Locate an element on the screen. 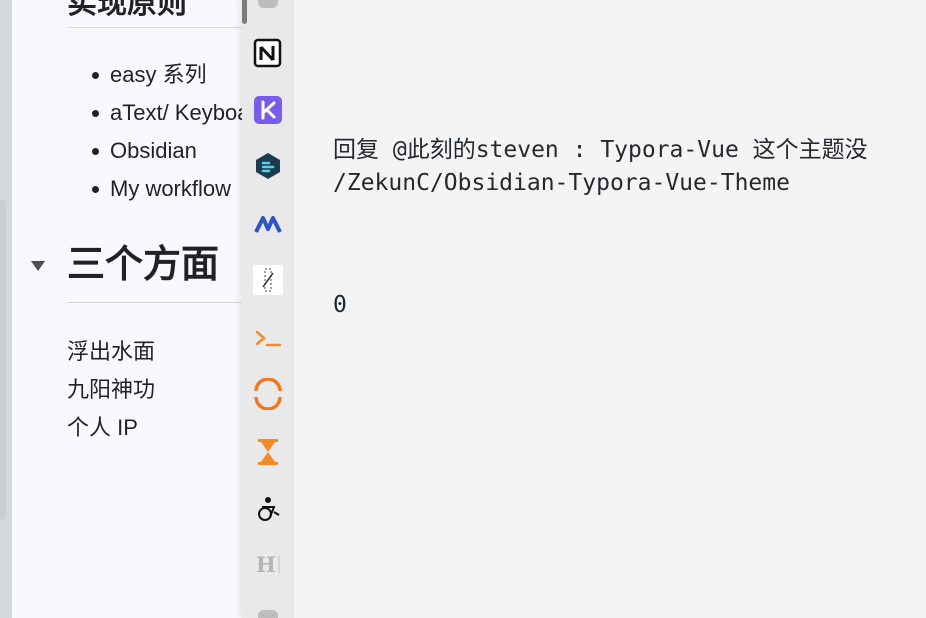 This screenshot has width=926, height=618. svg-text: H is located at coordinates (266, 564).